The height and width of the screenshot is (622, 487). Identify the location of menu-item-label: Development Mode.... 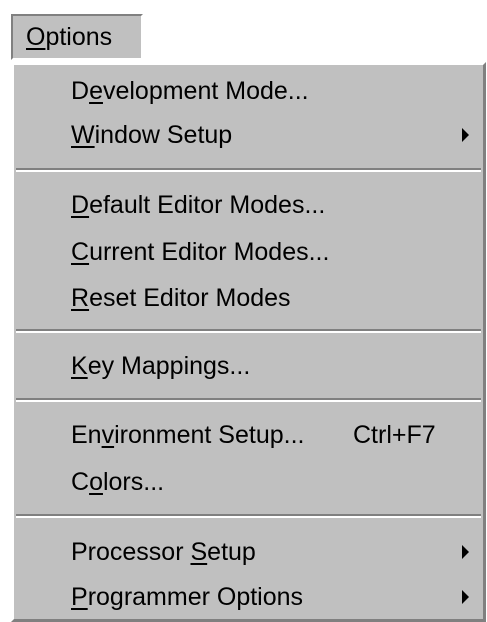
(190, 91).